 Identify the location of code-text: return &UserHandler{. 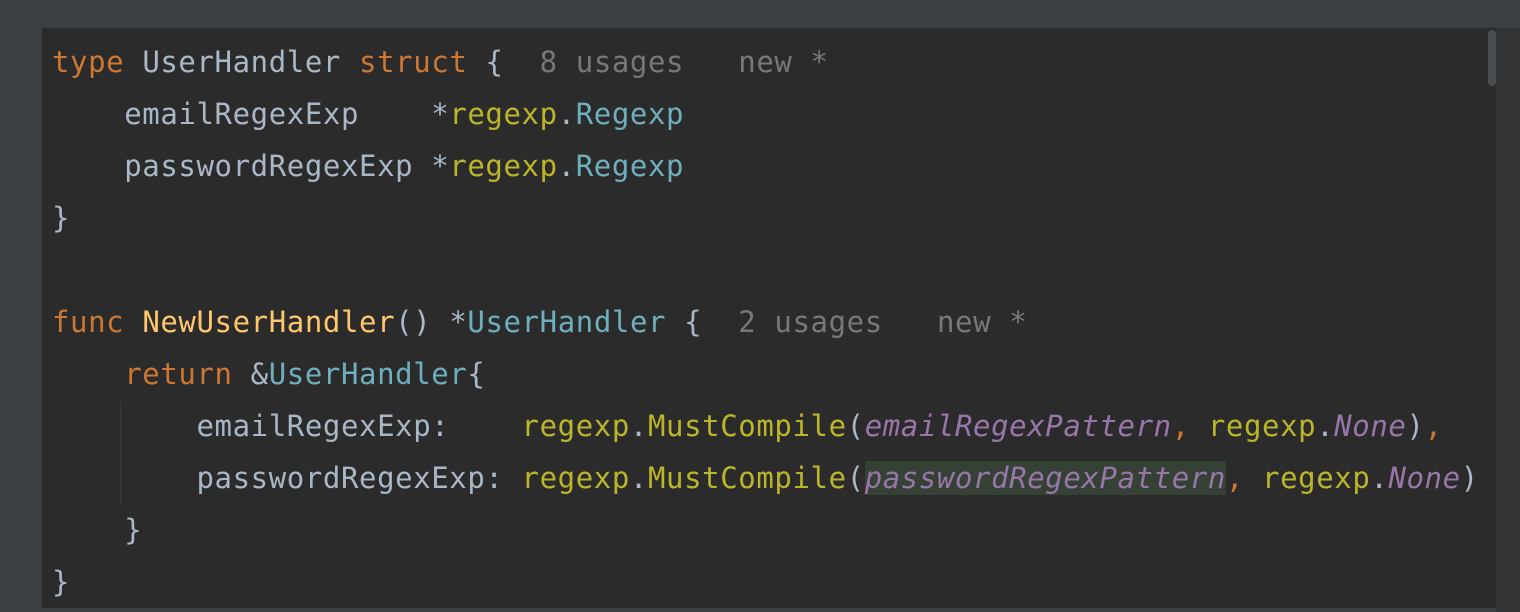
(268, 374).